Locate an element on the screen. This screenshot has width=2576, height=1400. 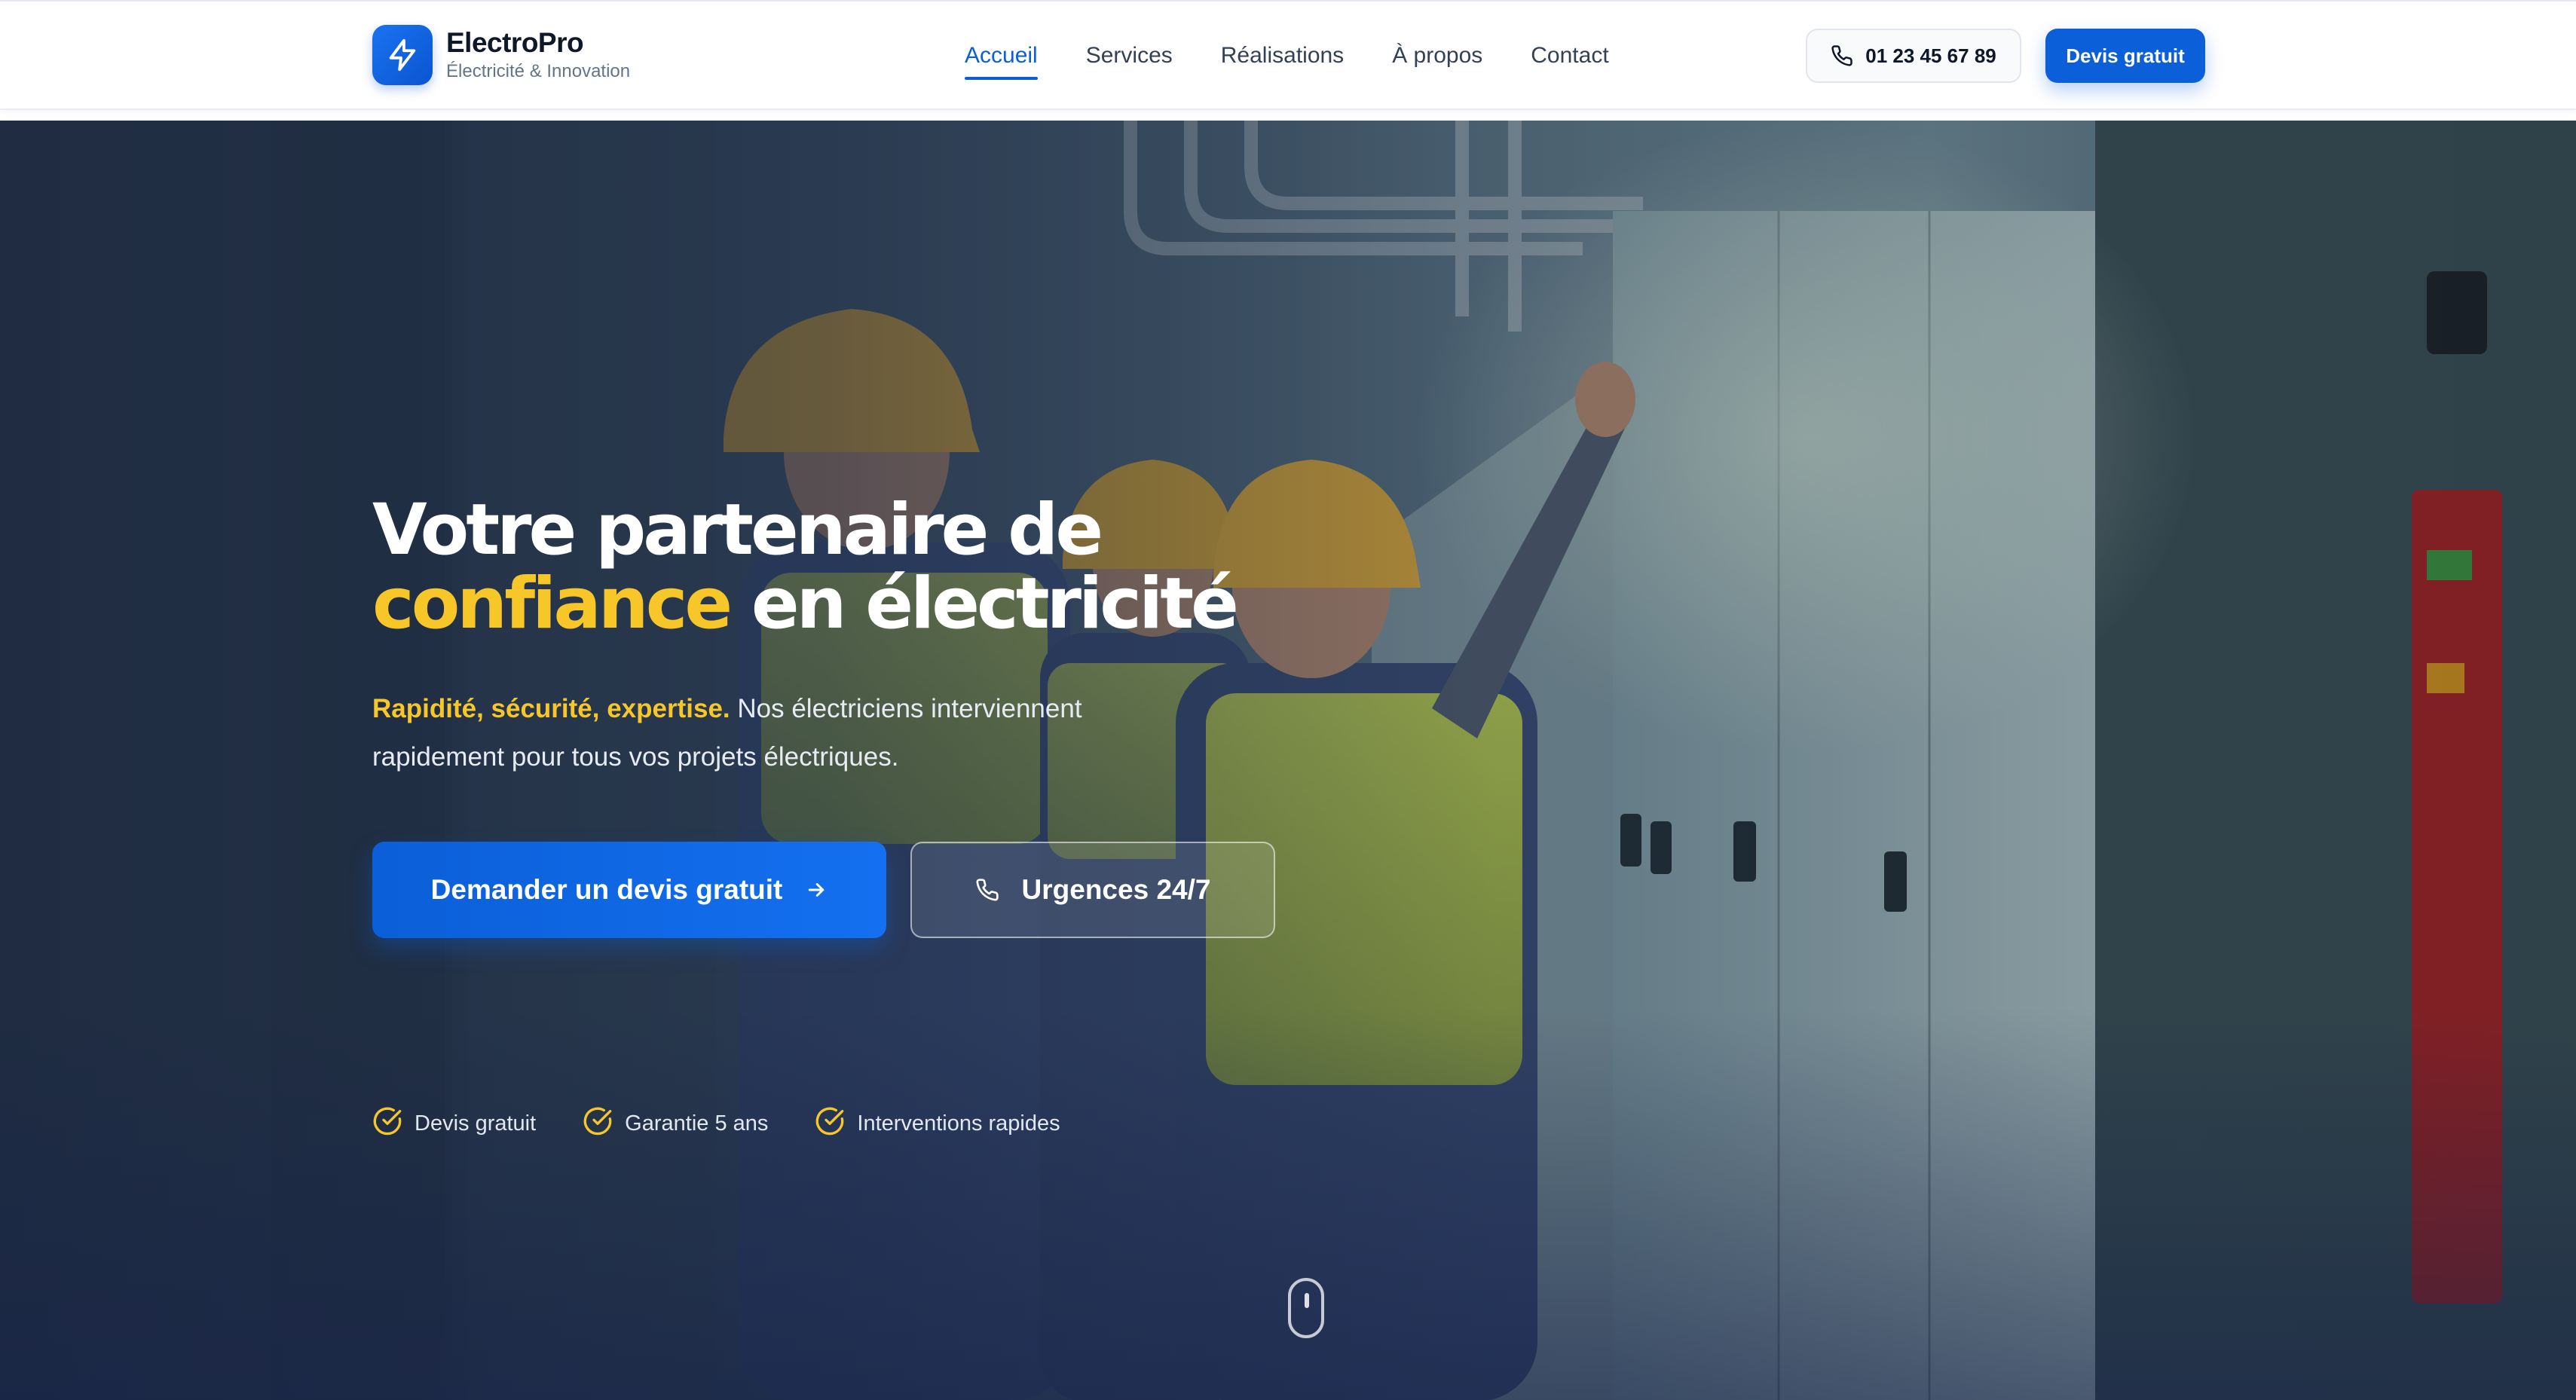
nav-item-contact: Contact is located at coordinates (1569, 56).